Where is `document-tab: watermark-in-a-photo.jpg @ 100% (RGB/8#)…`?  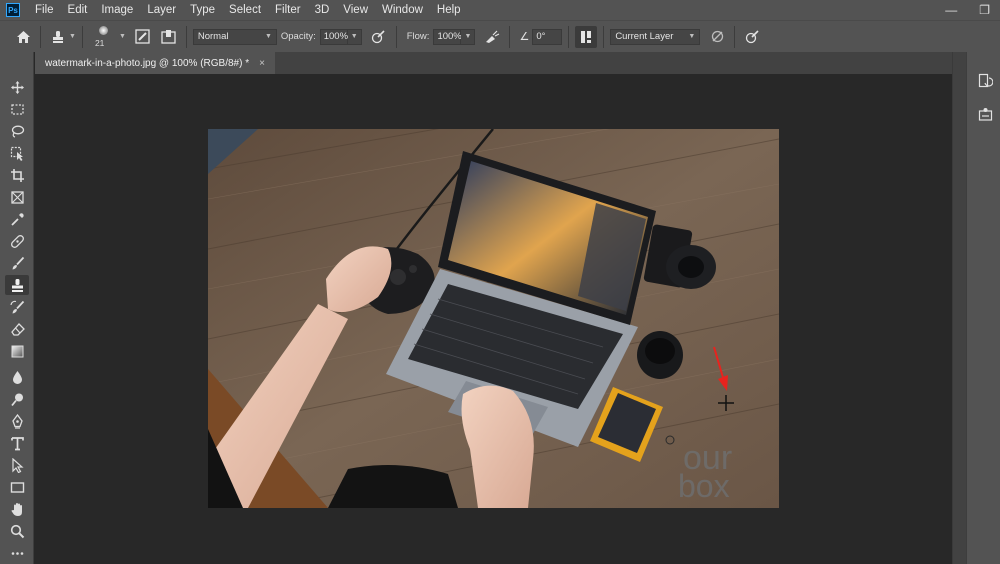
document-tab: watermark-in-a-photo.jpg @ 100% (RGB/8#)… is located at coordinates (155, 63).